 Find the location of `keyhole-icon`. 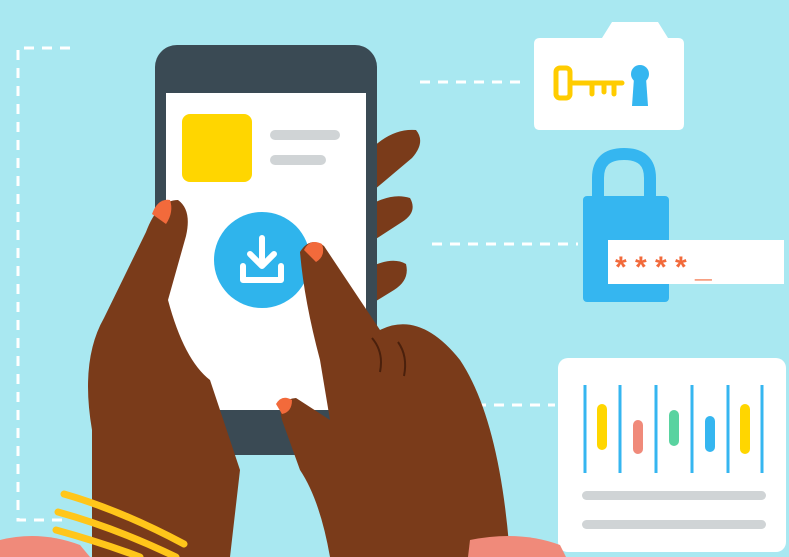

keyhole-icon is located at coordinates (640, 85).